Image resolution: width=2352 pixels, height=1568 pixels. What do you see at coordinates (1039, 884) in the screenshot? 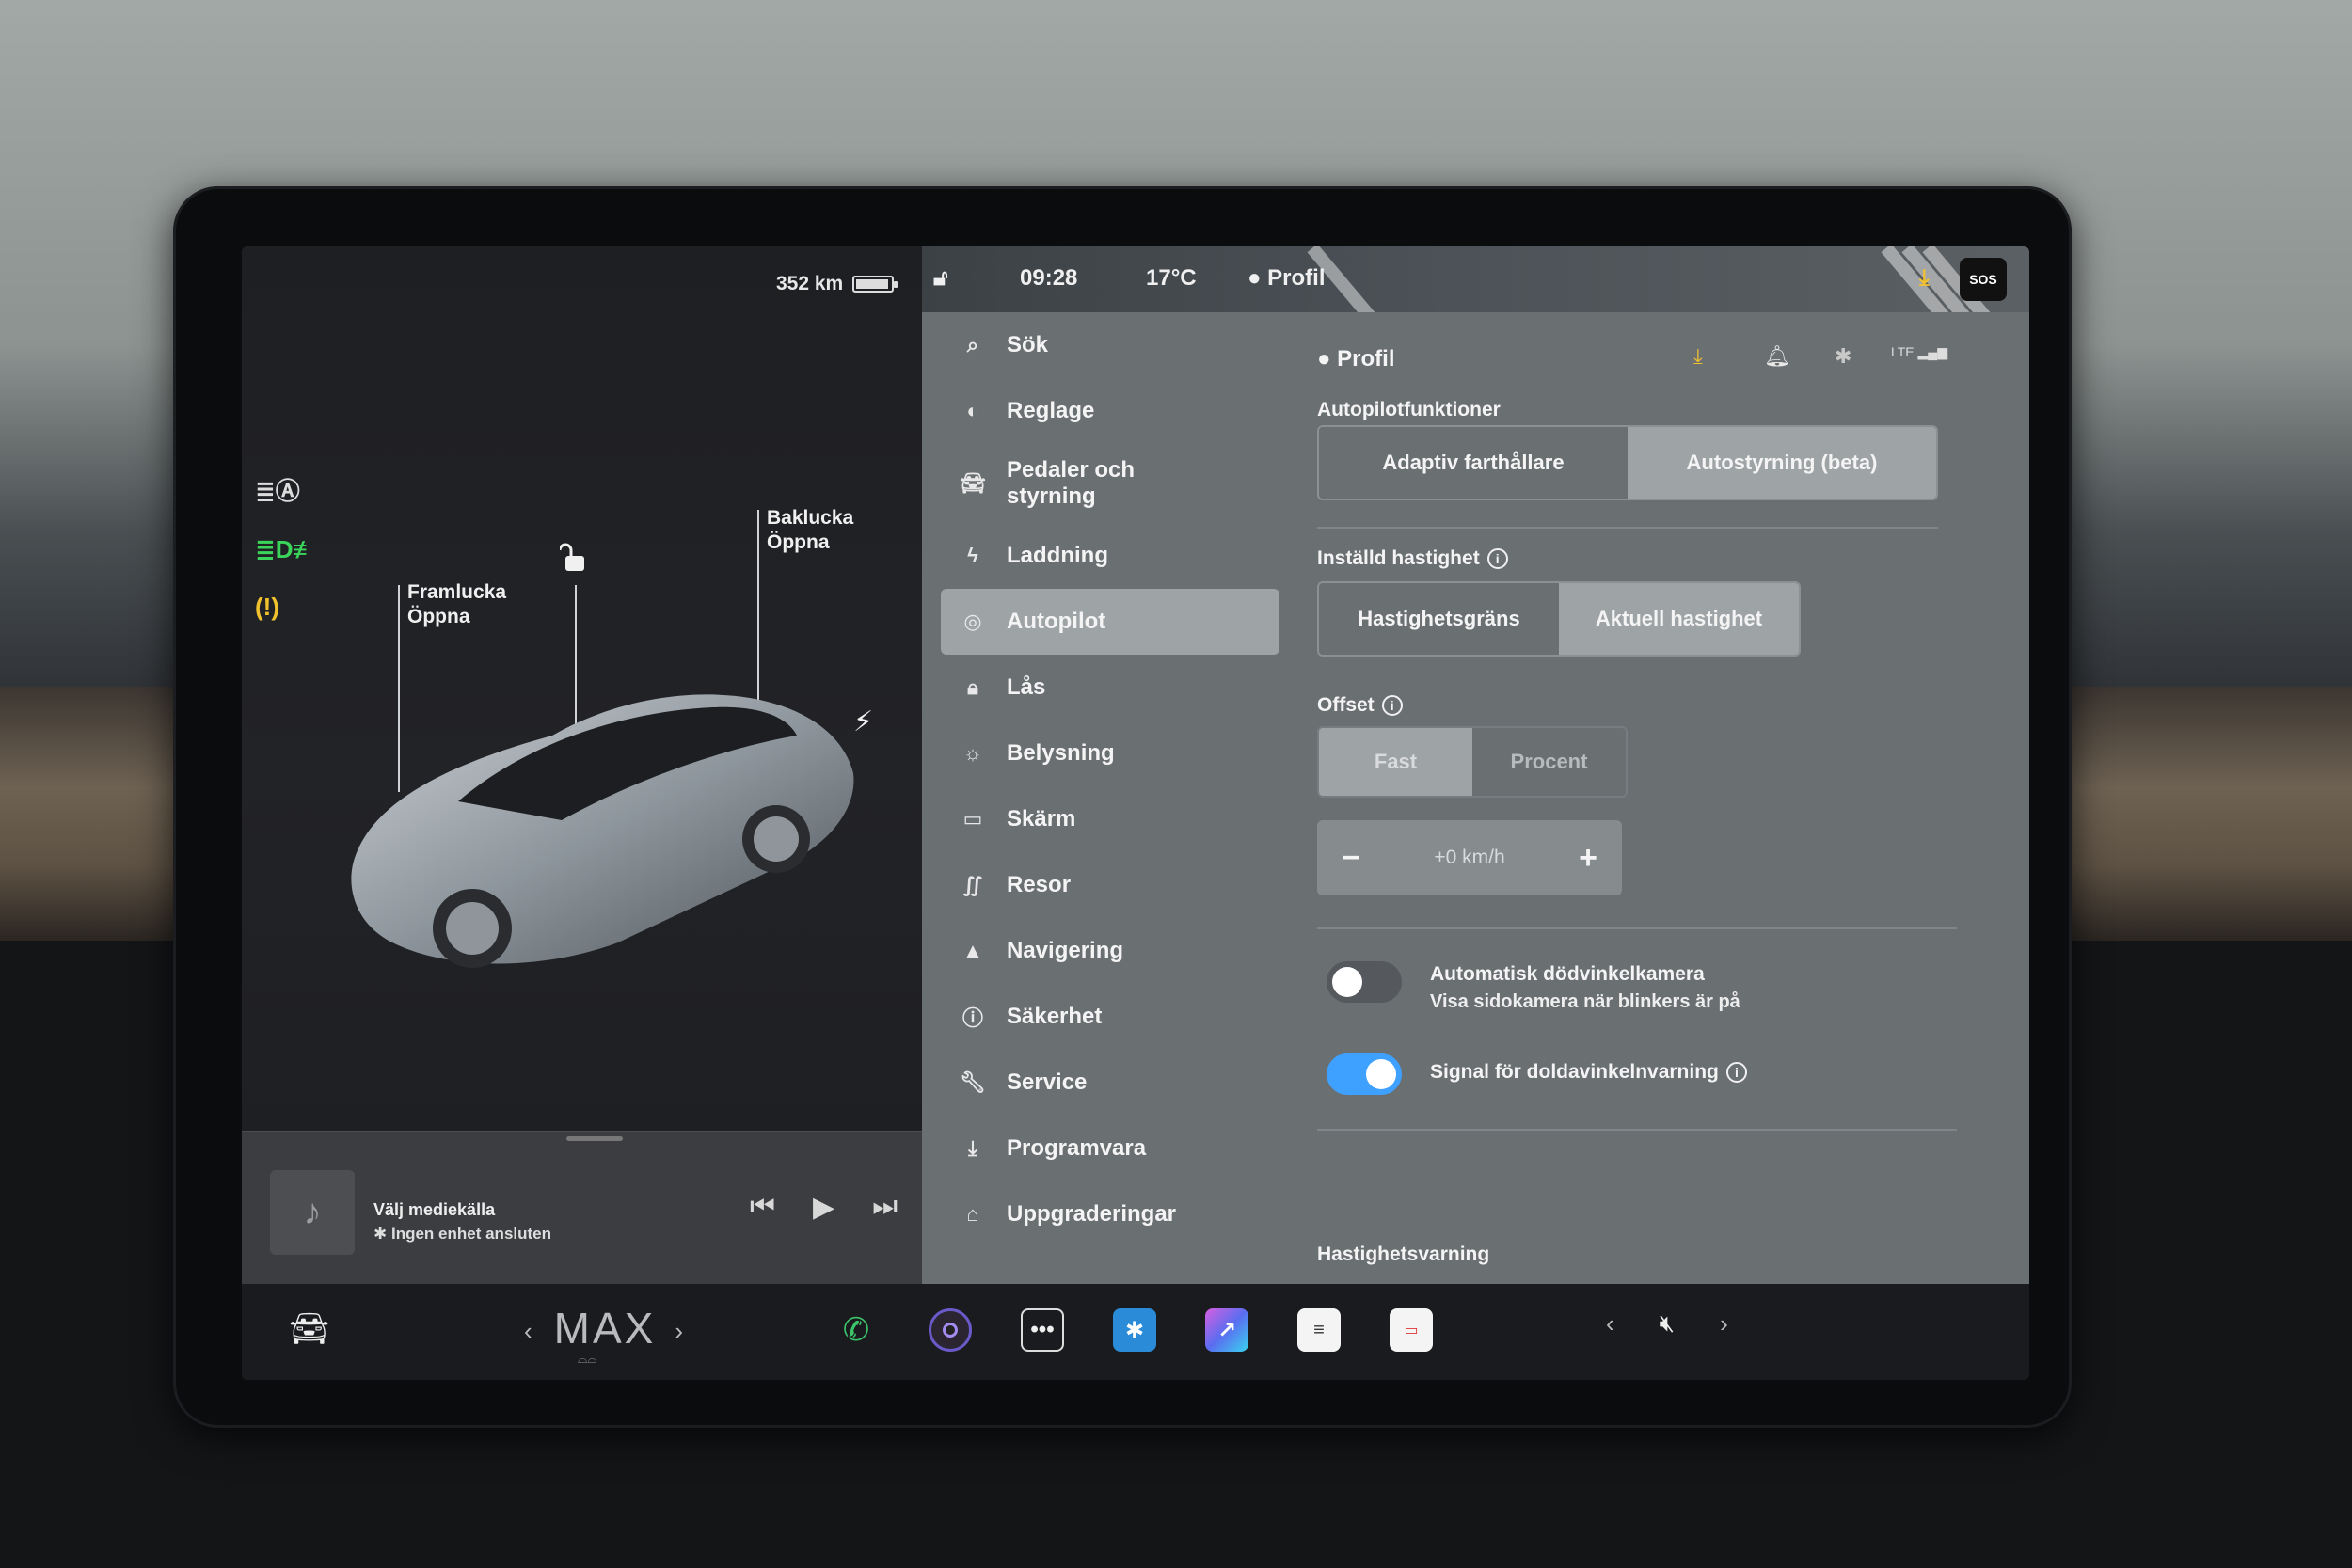
I see `menu-item-label: Resor` at bounding box center [1039, 884].